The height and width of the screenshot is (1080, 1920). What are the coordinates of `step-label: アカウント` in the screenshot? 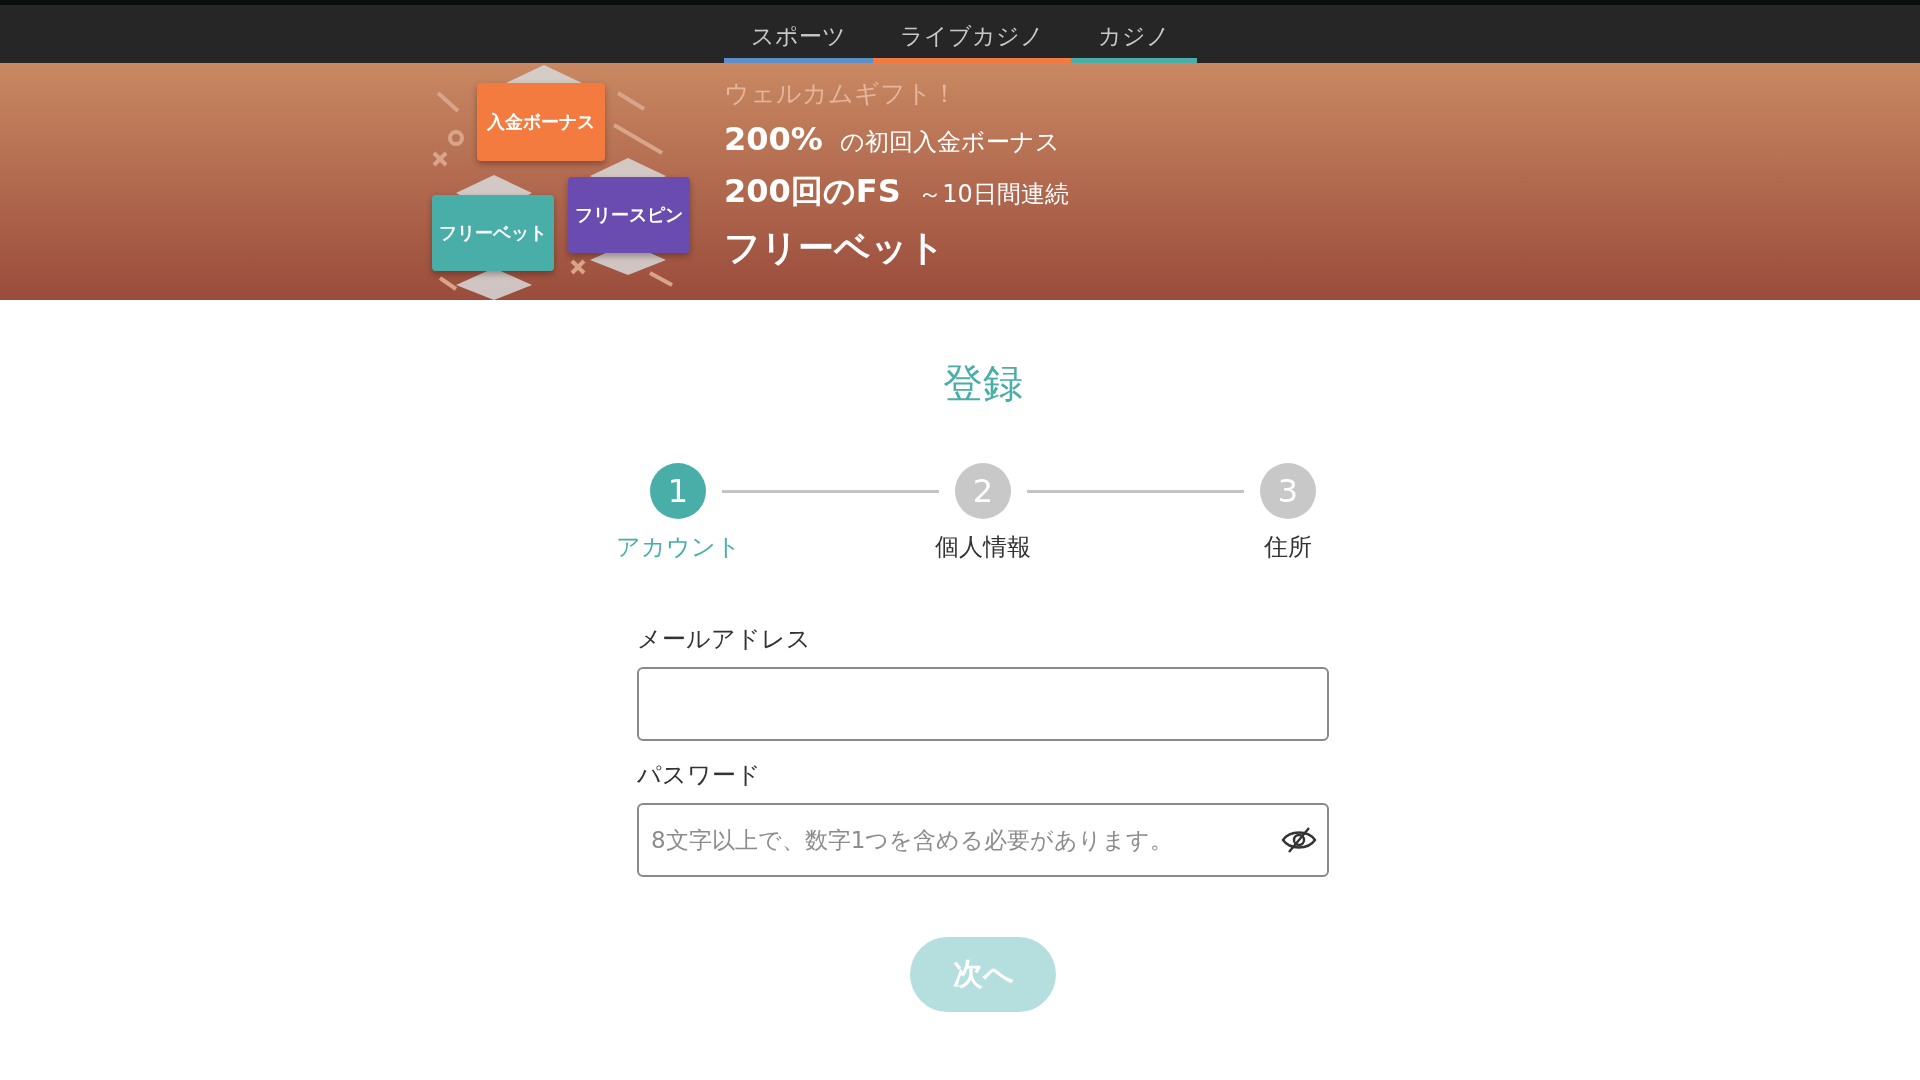 It's located at (678, 547).